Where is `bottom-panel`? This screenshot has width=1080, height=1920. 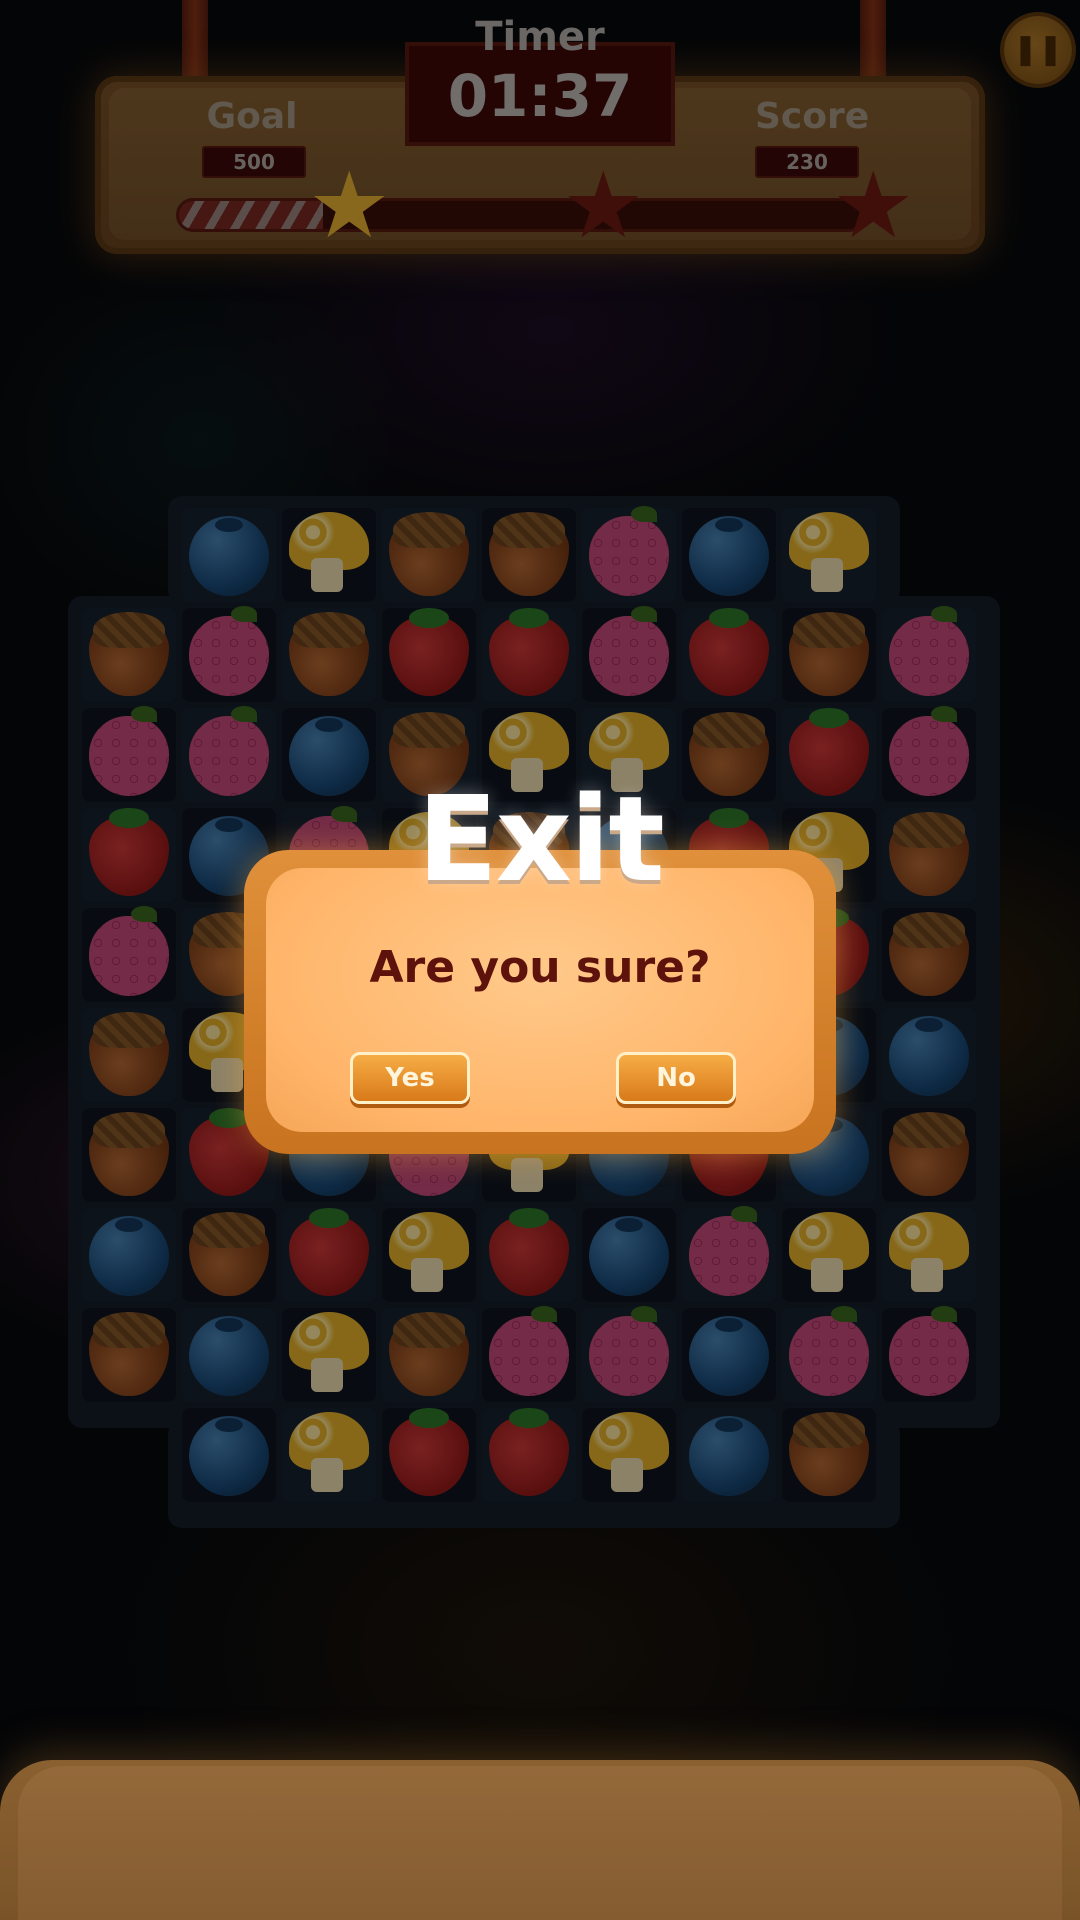
bottom-panel is located at coordinates (540, 1840).